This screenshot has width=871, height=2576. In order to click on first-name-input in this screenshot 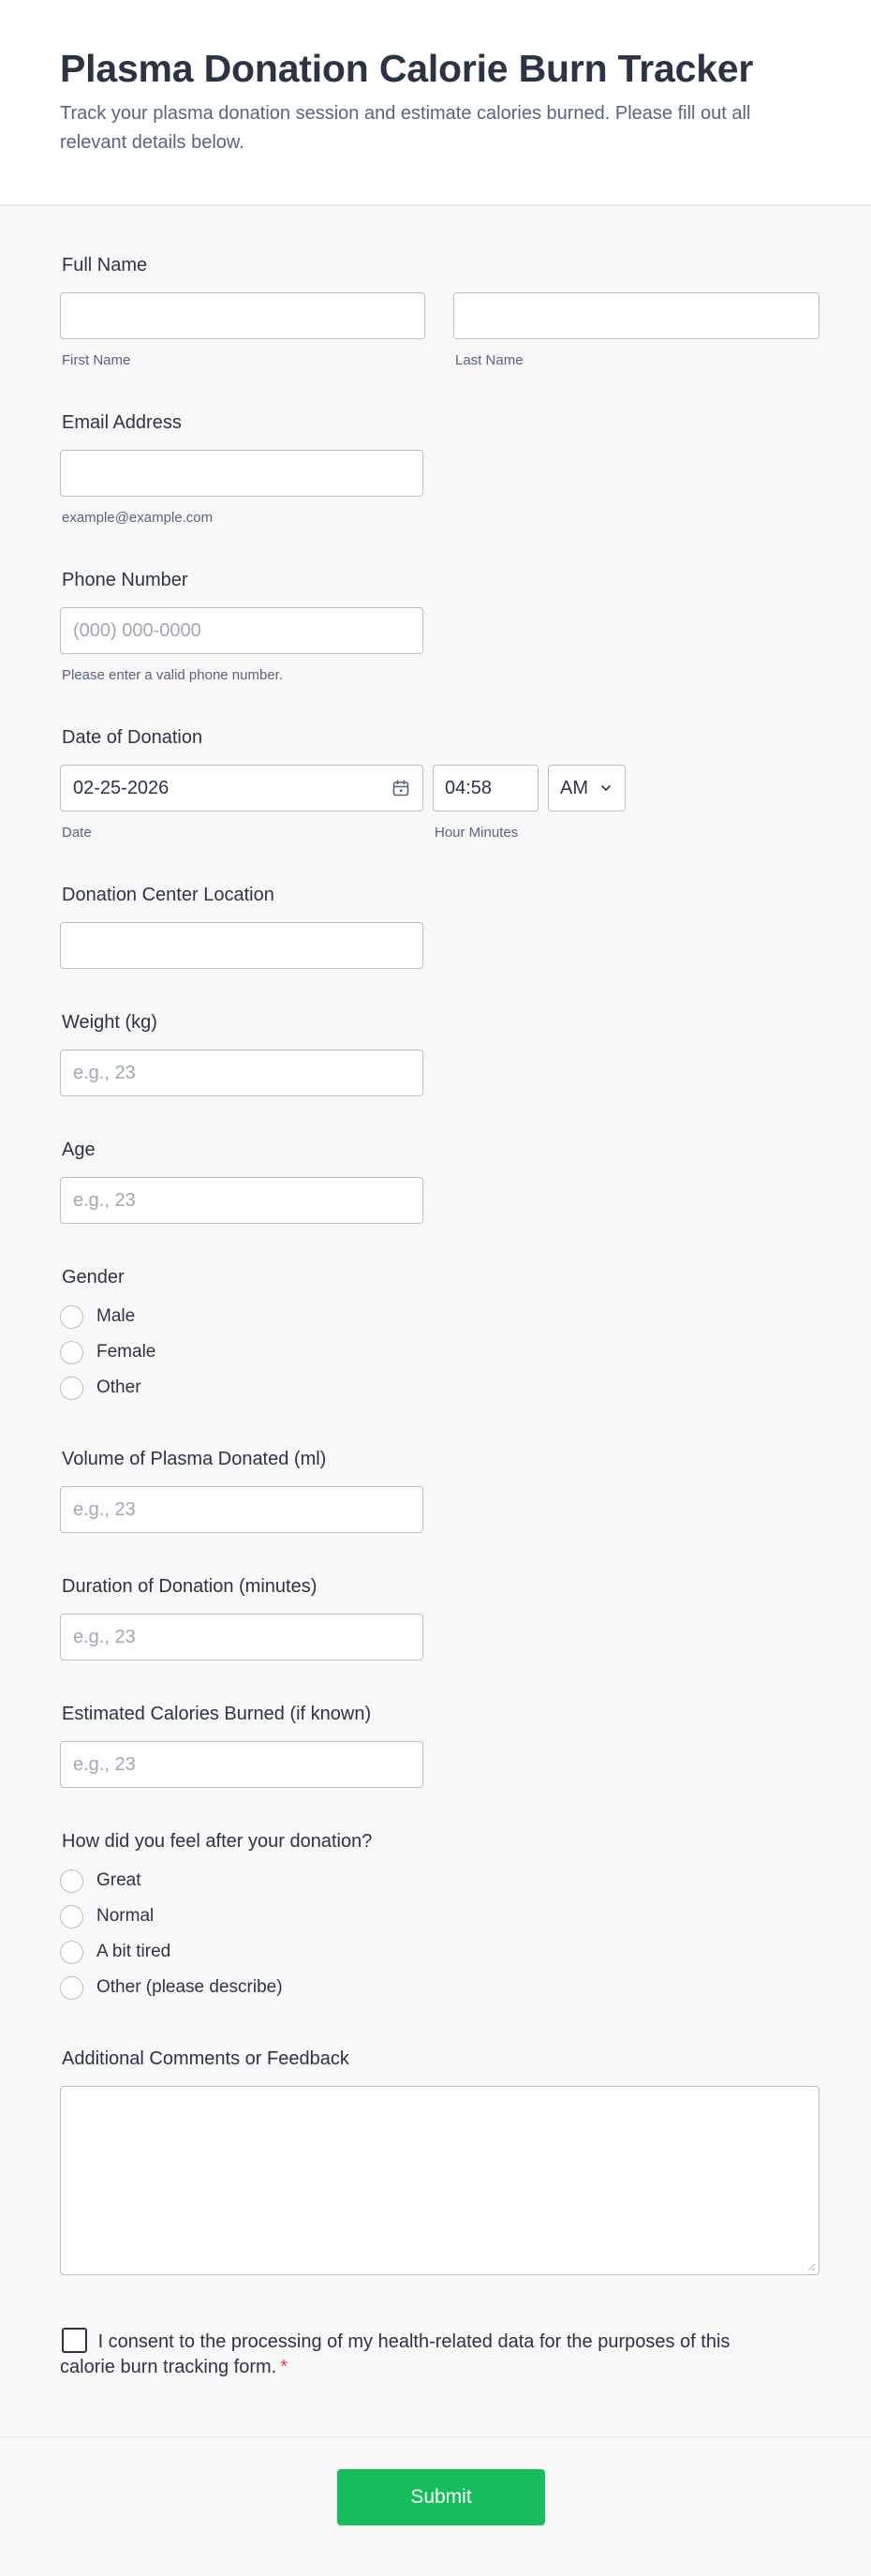, I will do `click(242, 315)`.